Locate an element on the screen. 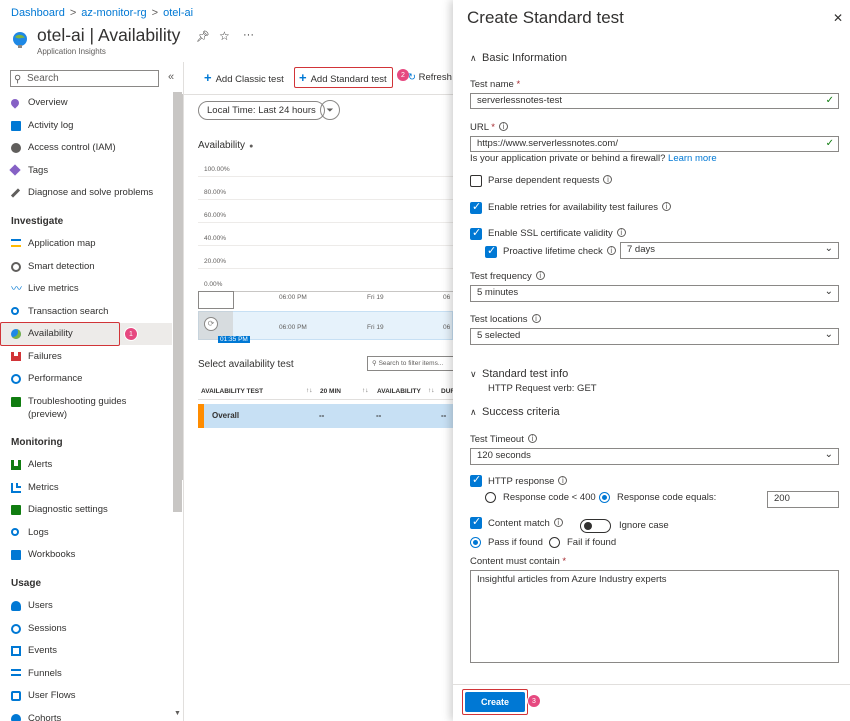  breadcrumb: Dashboard > az-monitor-rg > otel-ai is located at coordinates (102, 13).